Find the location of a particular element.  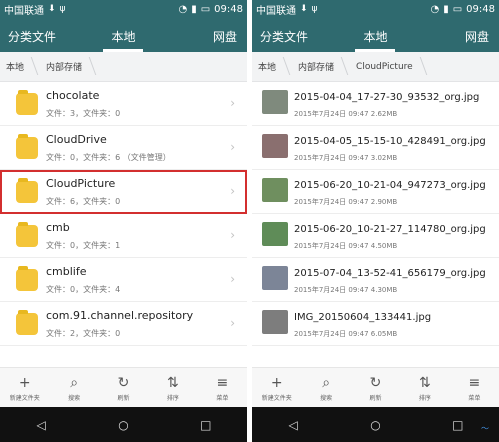

toolbar-label: 刷新 is located at coordinates (123, 398).